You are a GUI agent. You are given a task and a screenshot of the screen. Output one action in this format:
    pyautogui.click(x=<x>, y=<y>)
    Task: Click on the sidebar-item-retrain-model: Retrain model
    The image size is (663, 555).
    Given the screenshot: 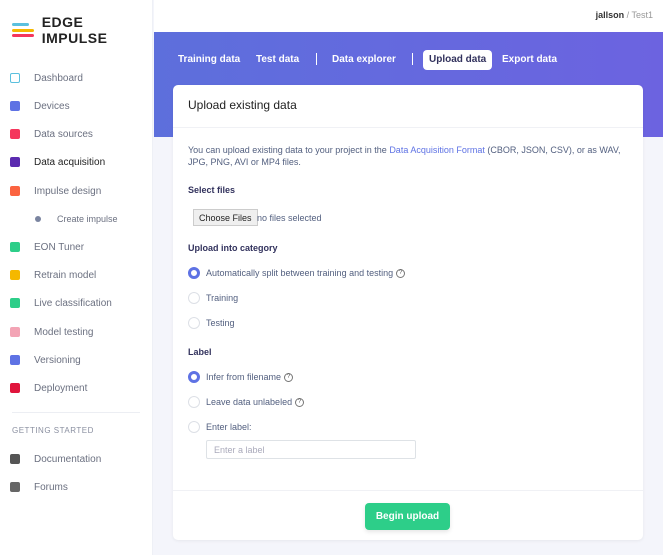 What is the action you would take?
    pyautogui.click(x=53, y=275)
    